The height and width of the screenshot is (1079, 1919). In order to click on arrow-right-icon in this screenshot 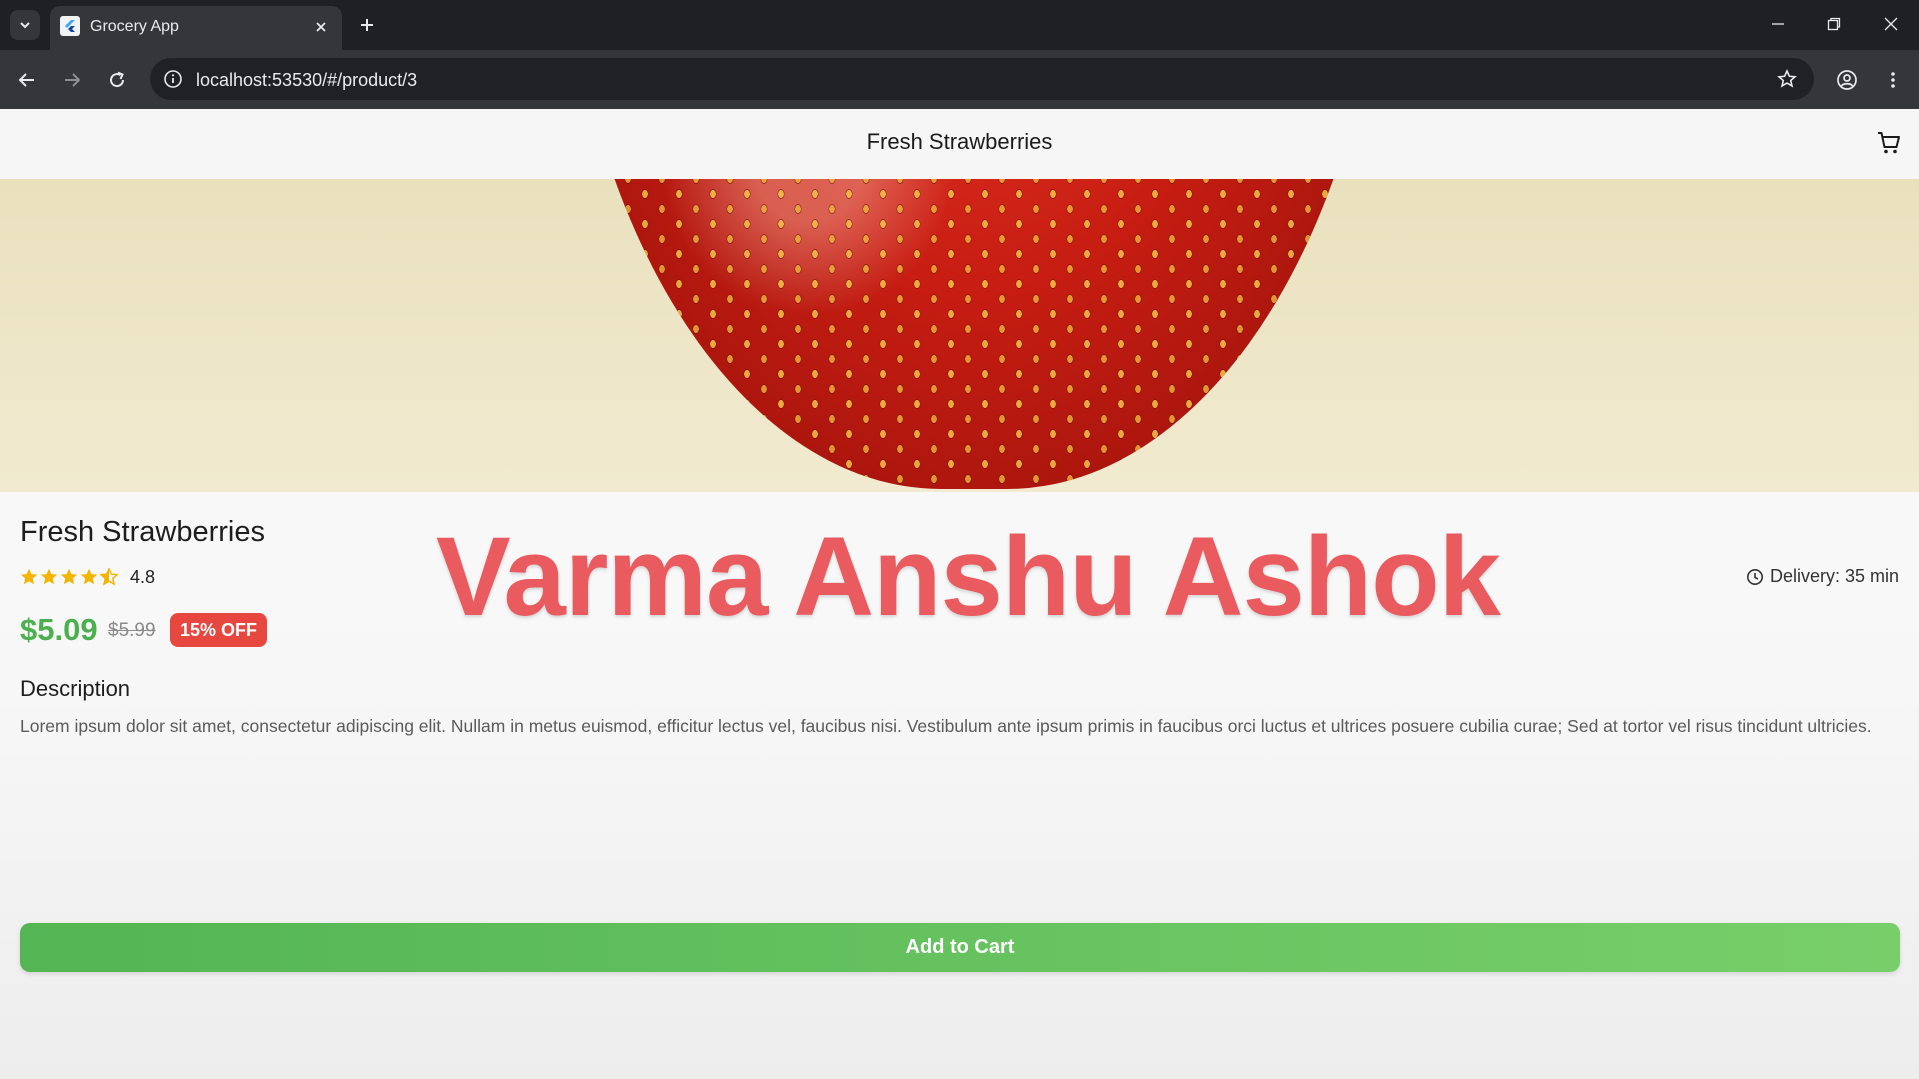, I will do `click(73, 80)`.